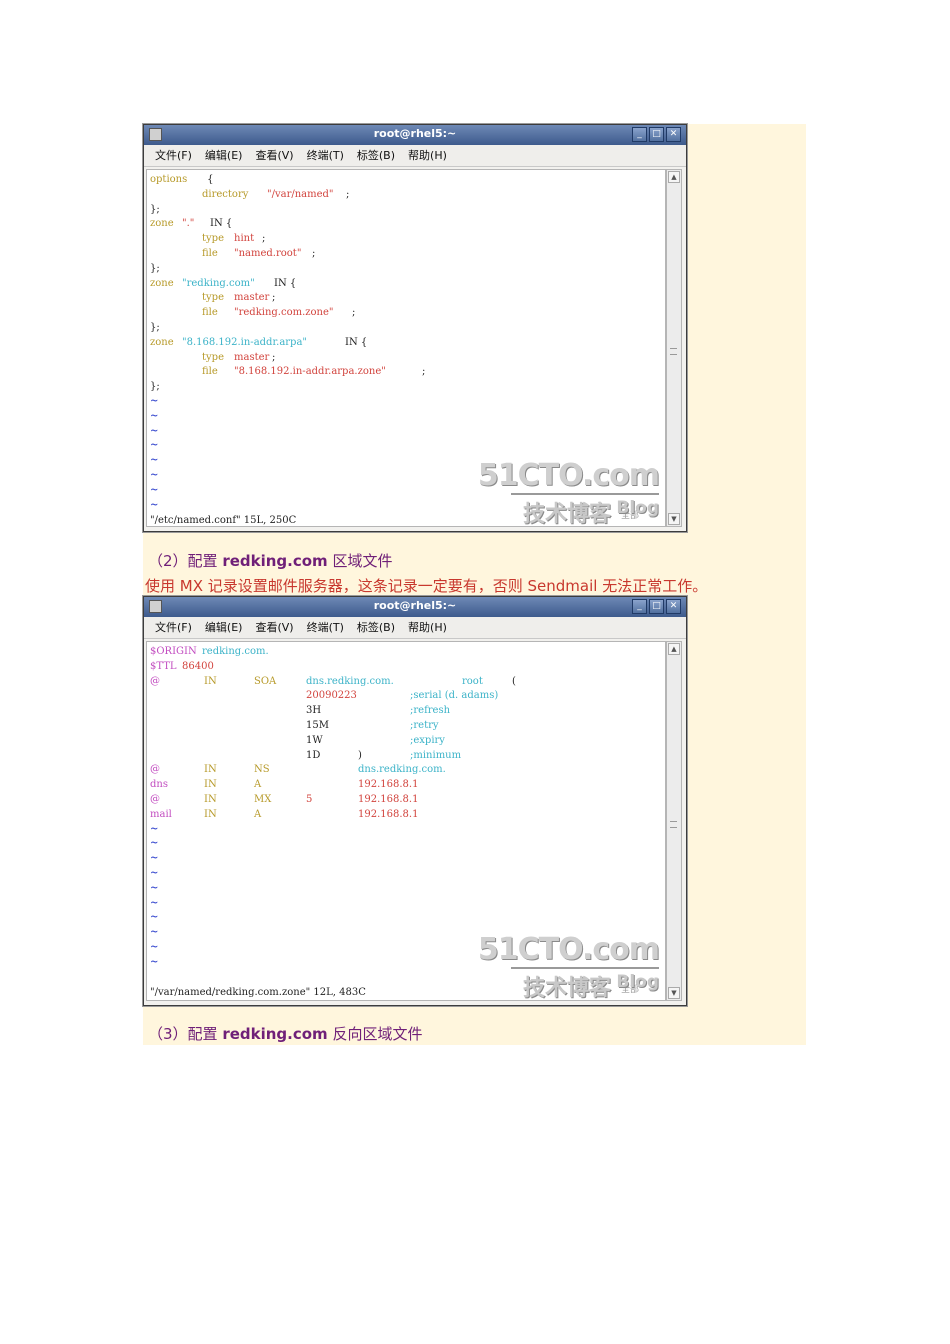  I want to click on code-token: A, so click(258, 814).